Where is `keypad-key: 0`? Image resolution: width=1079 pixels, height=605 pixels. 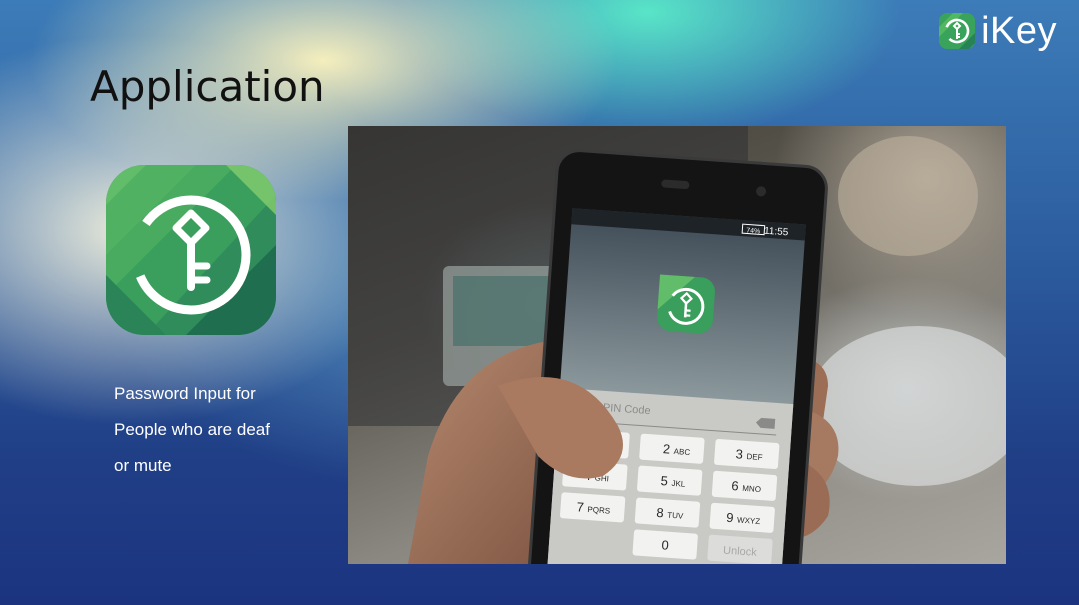 keypad-key: 0 is located at coordinates (665, 544).